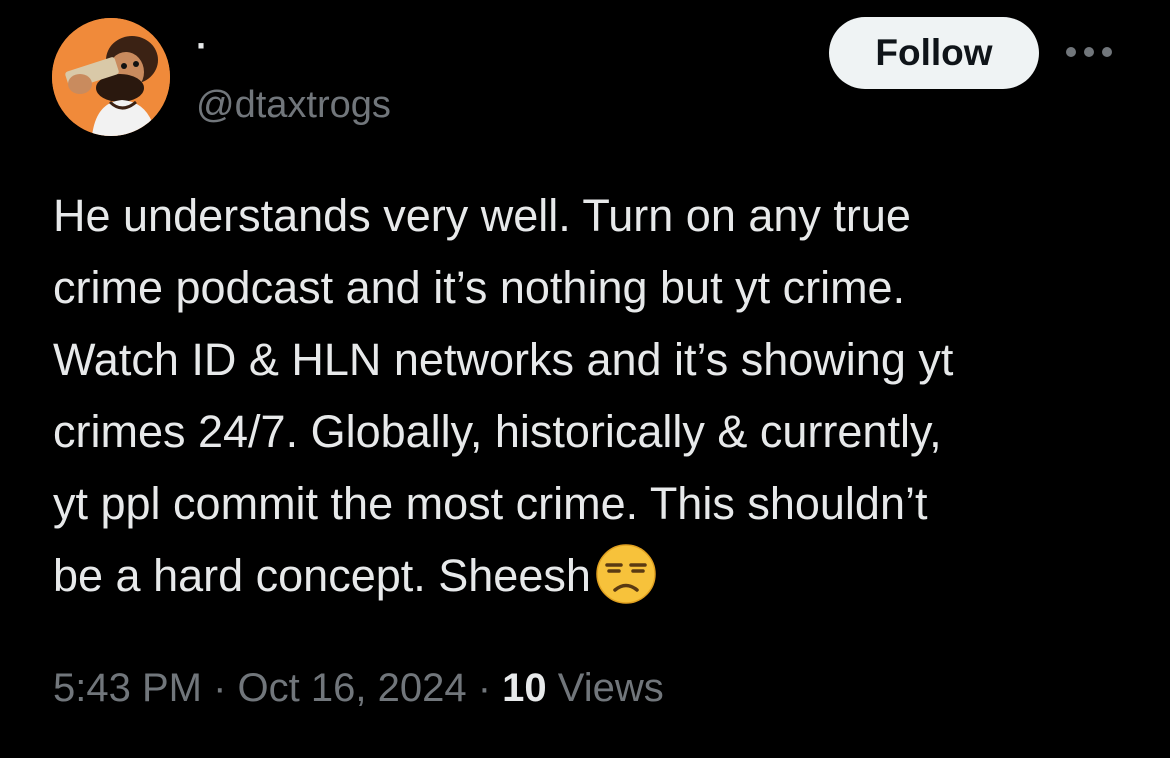  Describe the element at coordinates (934, 53) in the screenshot. I see `follow-button: Follow` at that location.